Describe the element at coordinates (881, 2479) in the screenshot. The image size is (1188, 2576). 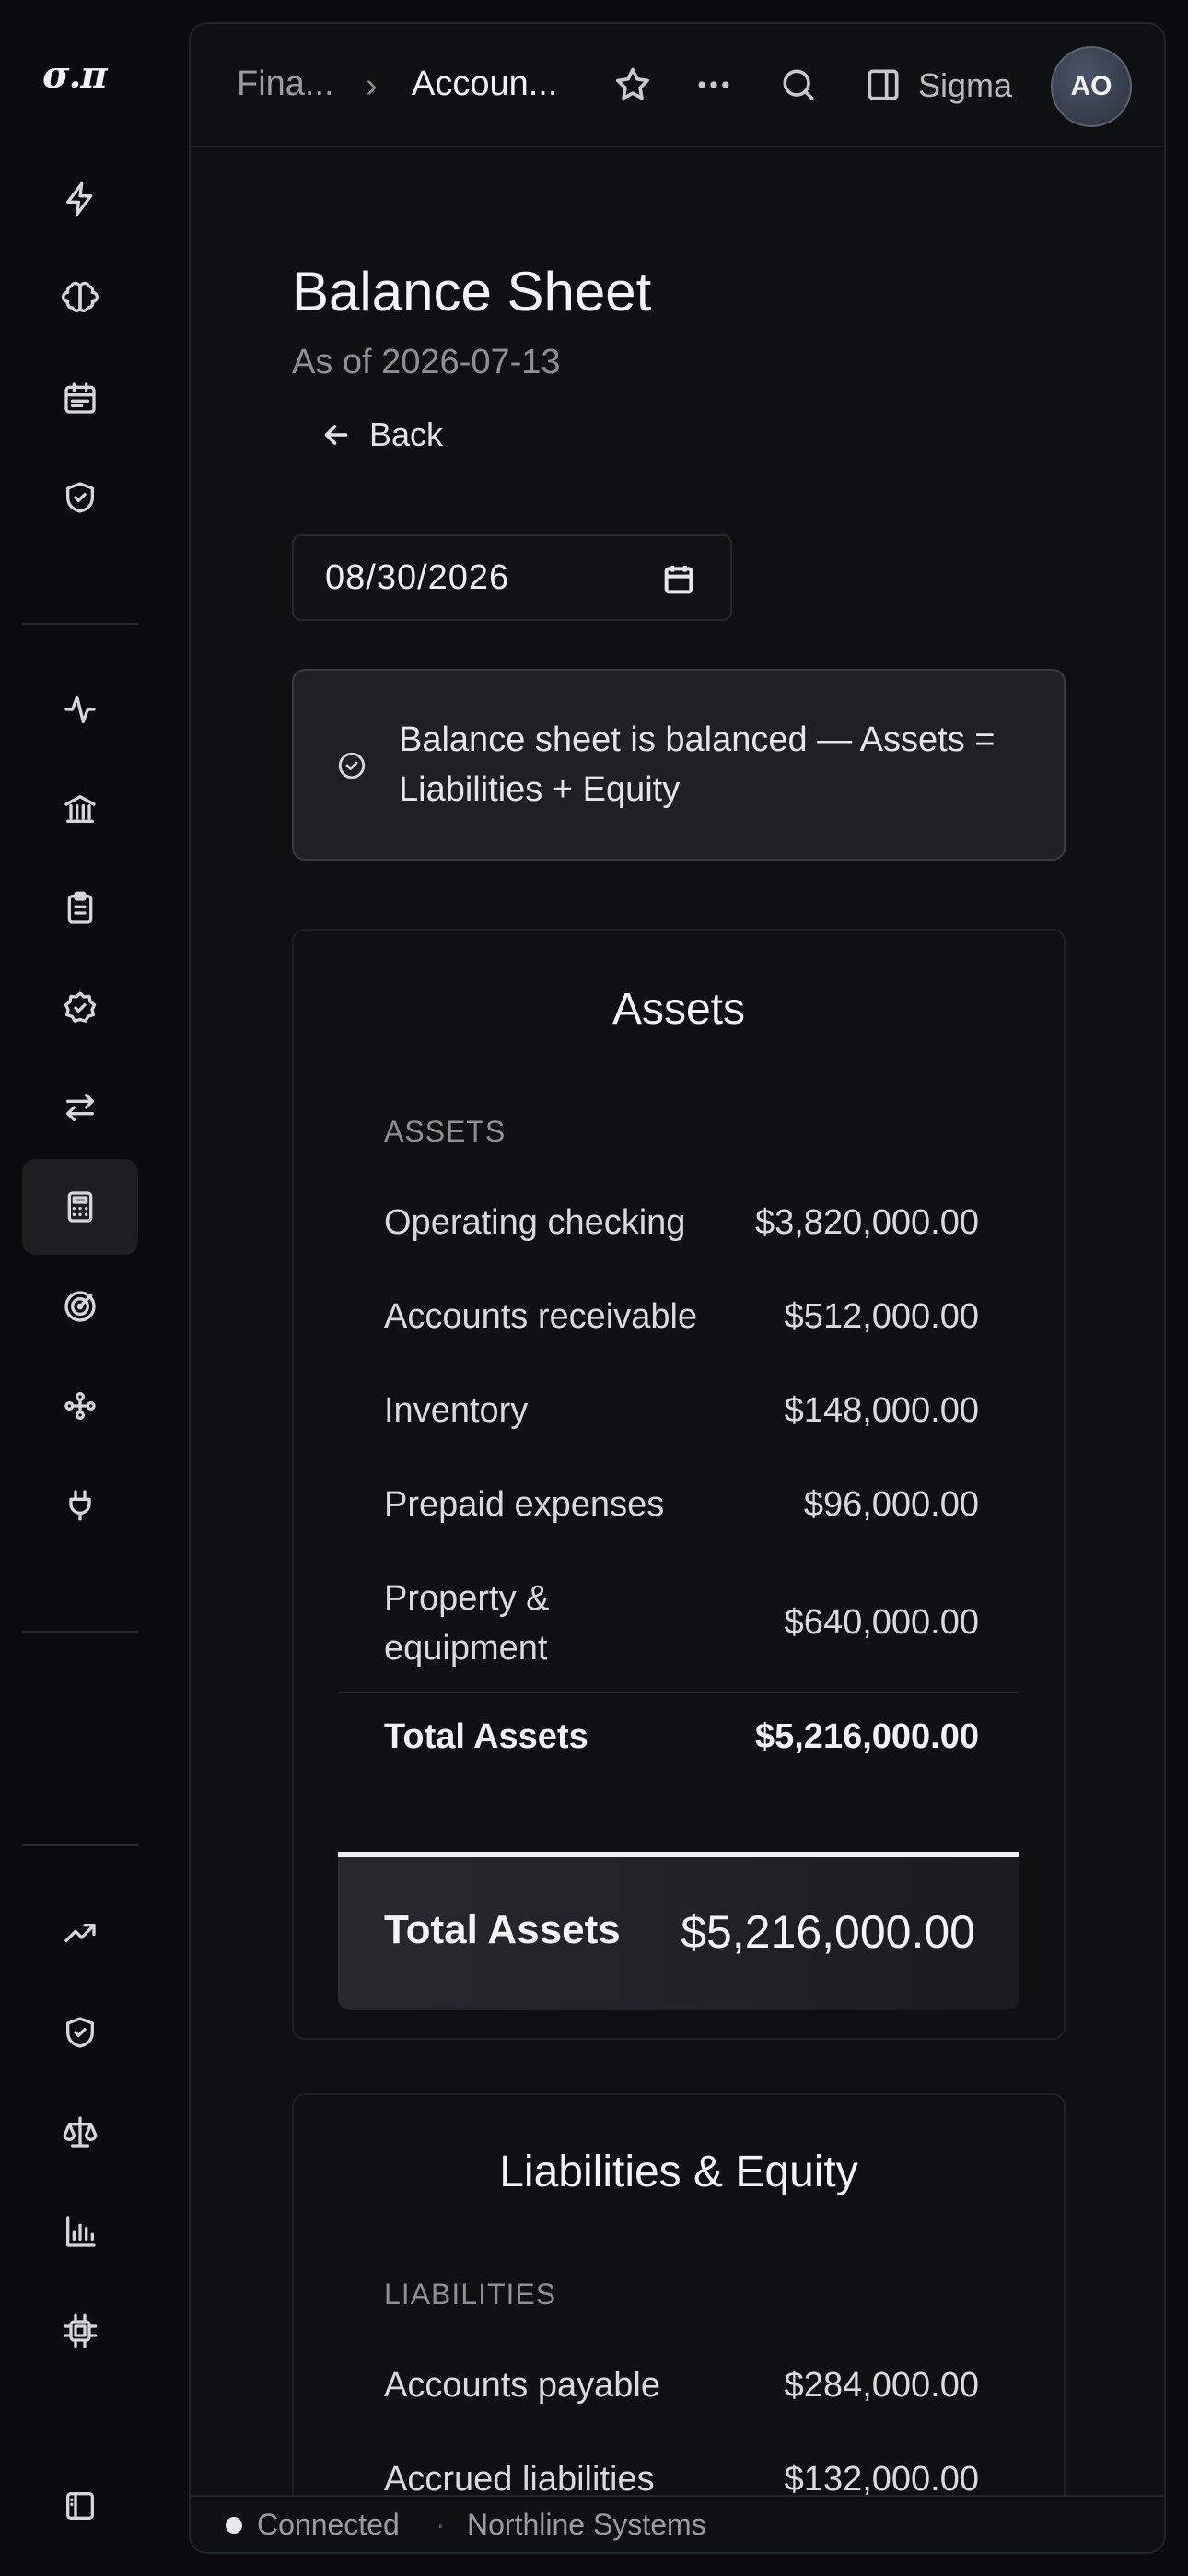
I see `row-value: $132,000.00` at that location.